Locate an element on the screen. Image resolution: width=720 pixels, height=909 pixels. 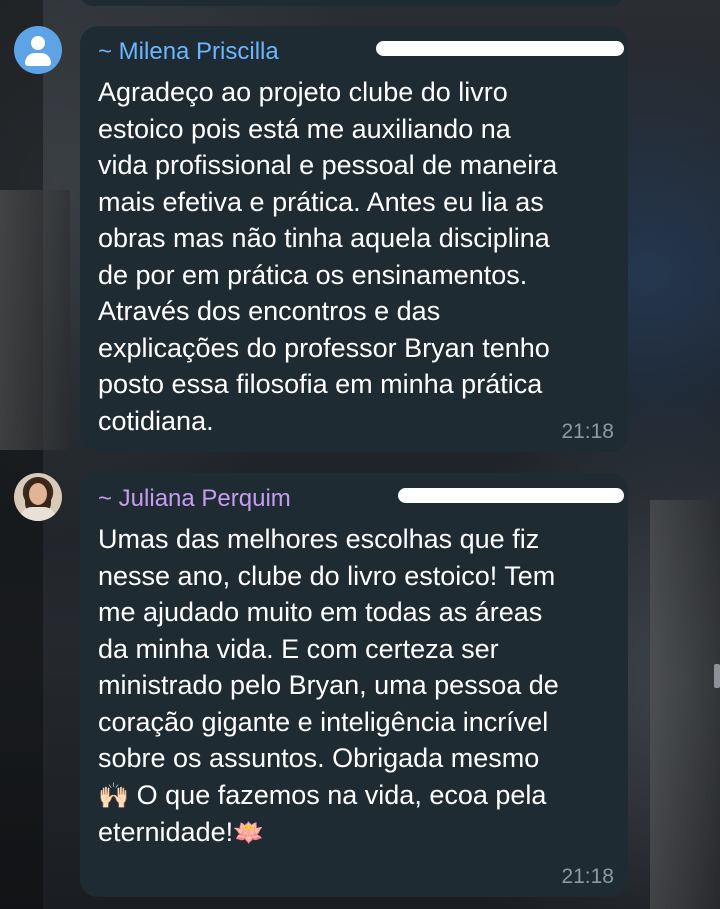
raised-hands-emoji: 🙌🏻 is located at coordinates (114, 795).